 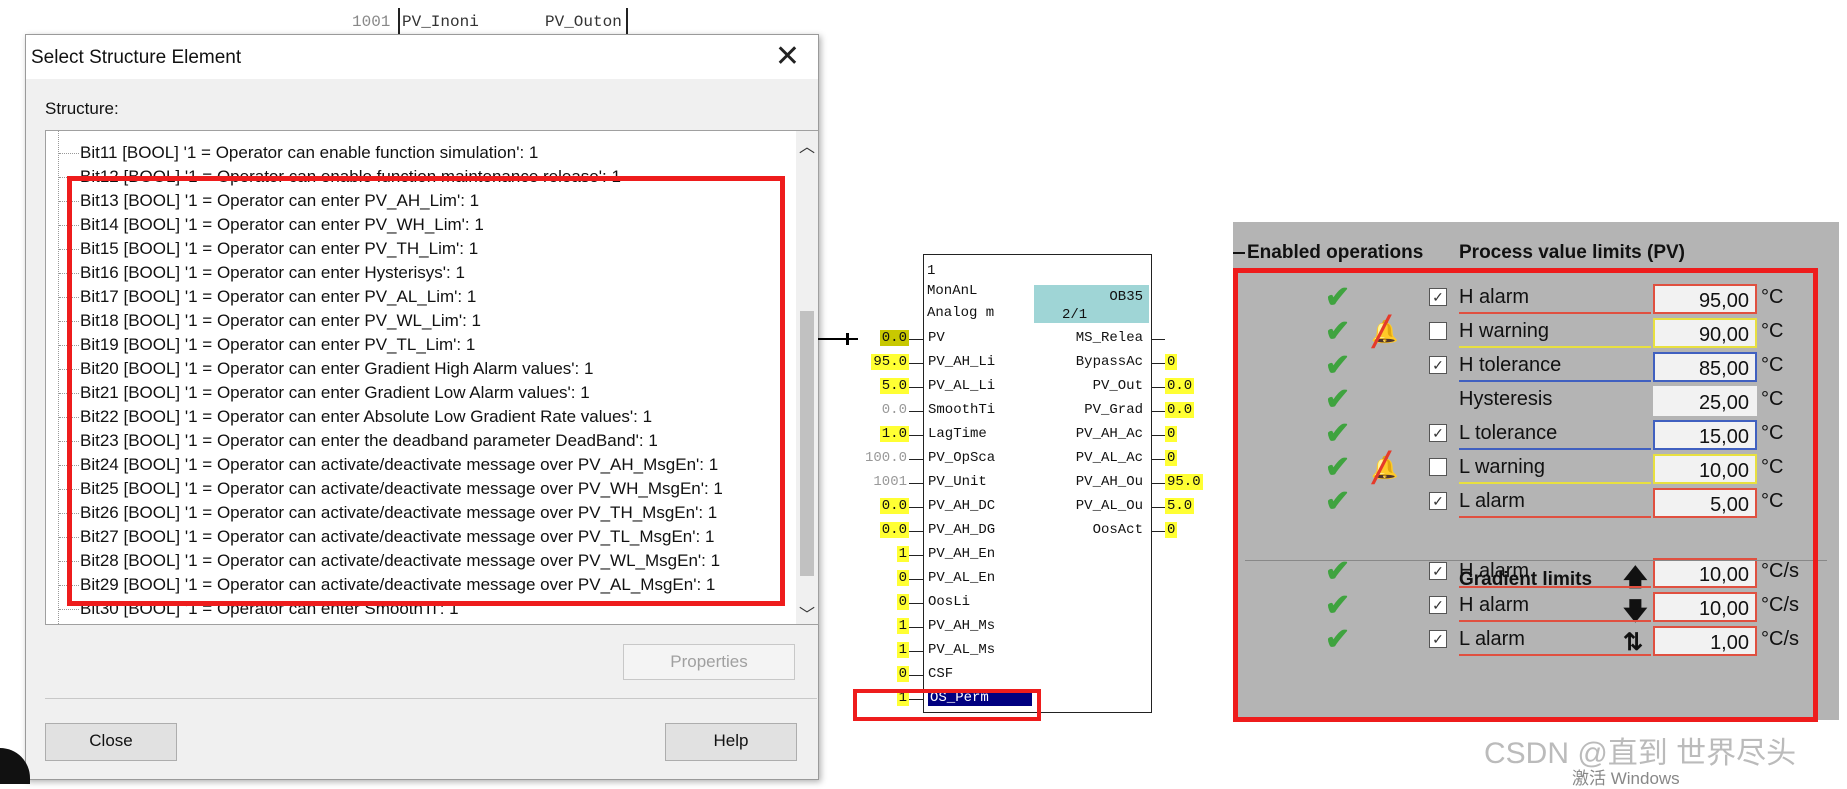 What do you see at coordinates (838, 339) in the screenshot?
I see `pv-input-wire` at bounding box center [838, 339].